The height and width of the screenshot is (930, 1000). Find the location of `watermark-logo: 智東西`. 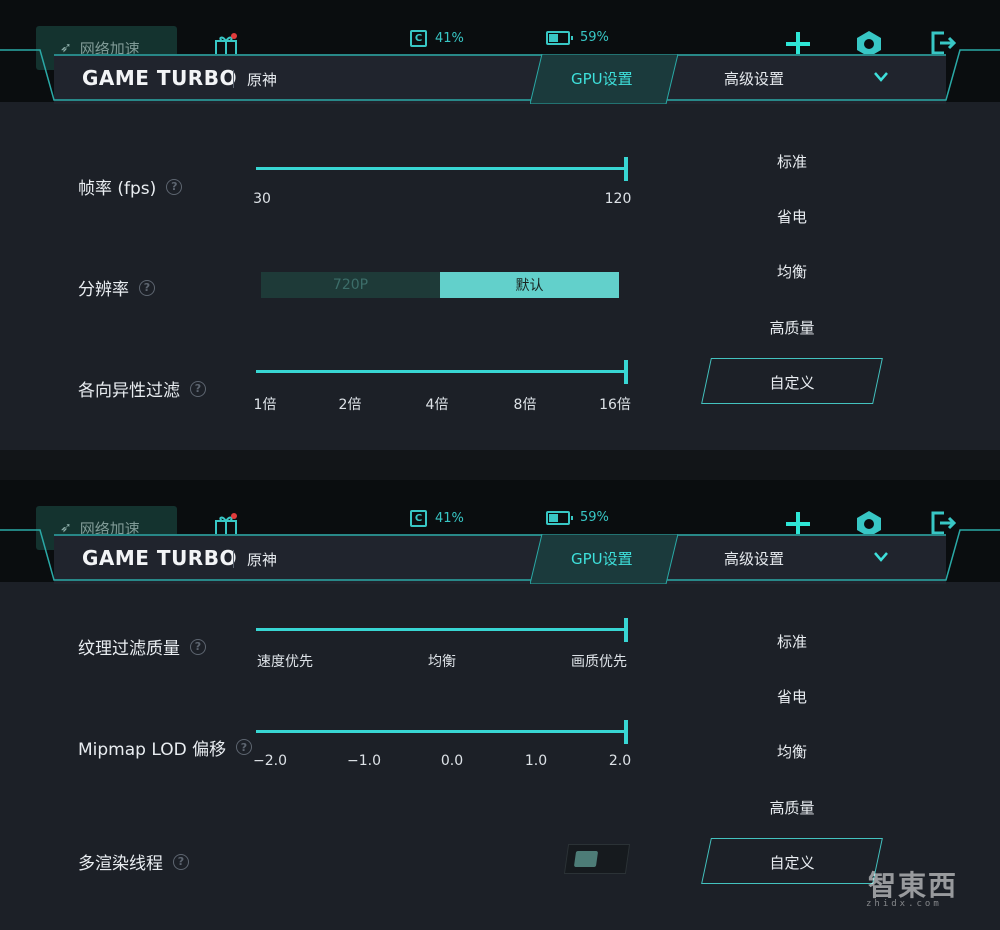

watermark-logo: 智東西 is located at coordinates (913, 885).